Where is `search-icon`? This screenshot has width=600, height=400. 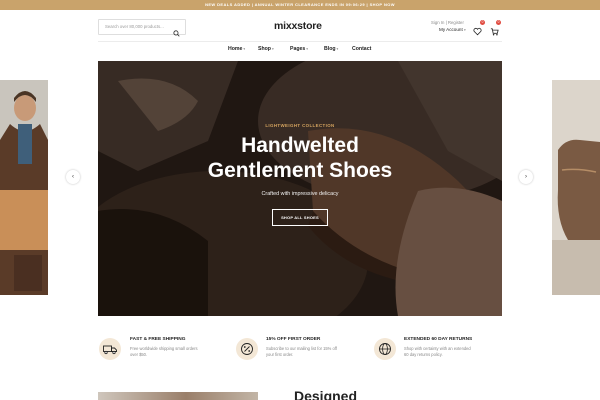
search-icon is located at coordinates (176, 30).